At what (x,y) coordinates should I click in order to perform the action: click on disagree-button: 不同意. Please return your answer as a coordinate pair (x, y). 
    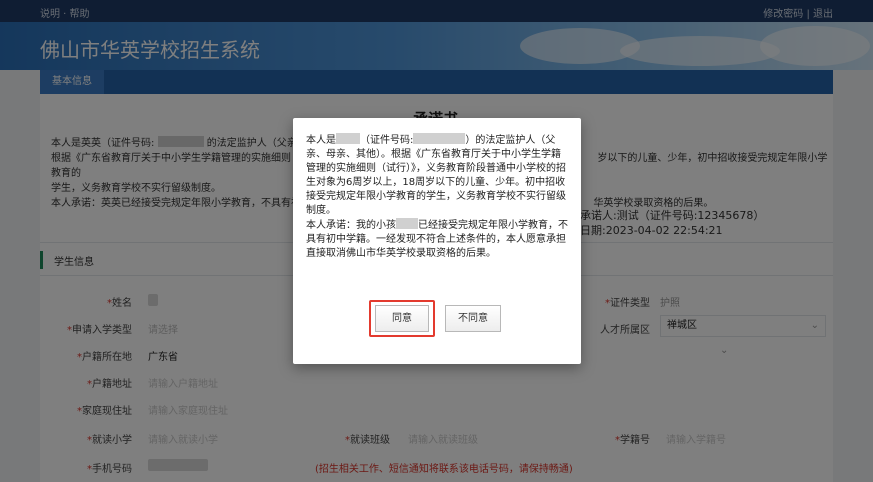
    Looking at the image, I should click on (473, 318).